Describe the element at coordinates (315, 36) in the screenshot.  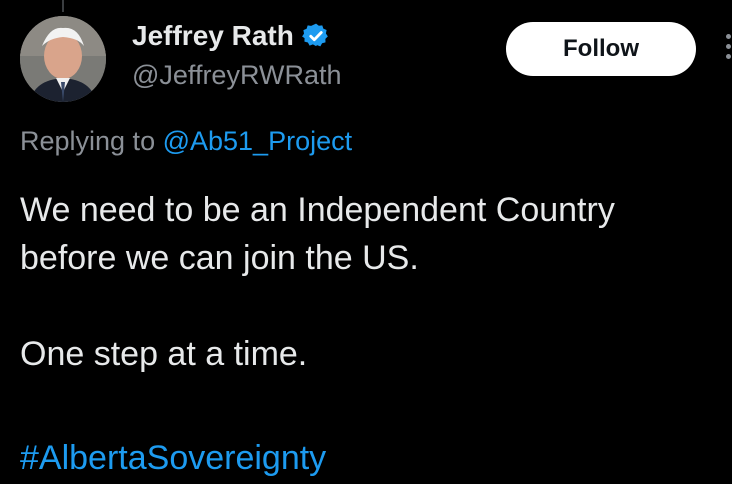
I see `verified-badge-icon` at that location.